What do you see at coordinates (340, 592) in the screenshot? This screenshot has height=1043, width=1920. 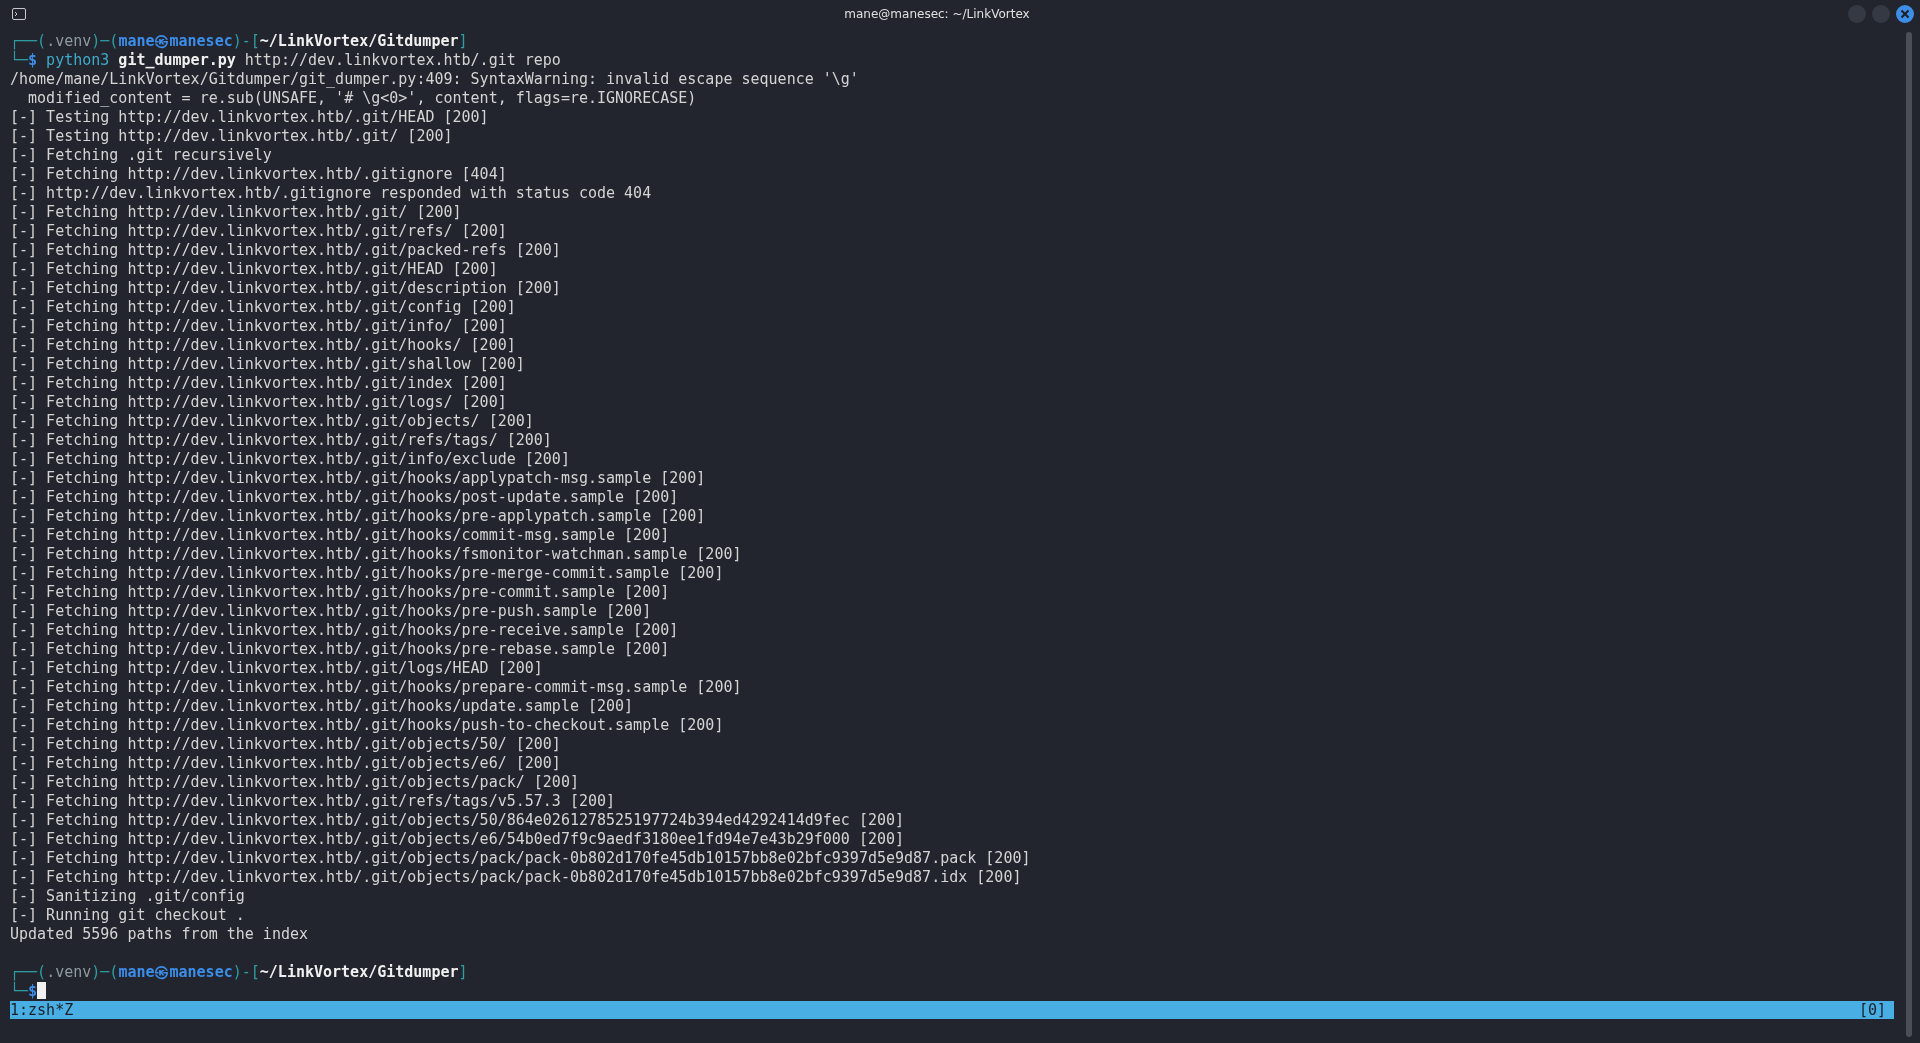 I see `output-line: [-] Fetching http://dev.linkvortex.htb/.git/hooks/pre-commit.sample [200]` at bounding box center [340, 592].